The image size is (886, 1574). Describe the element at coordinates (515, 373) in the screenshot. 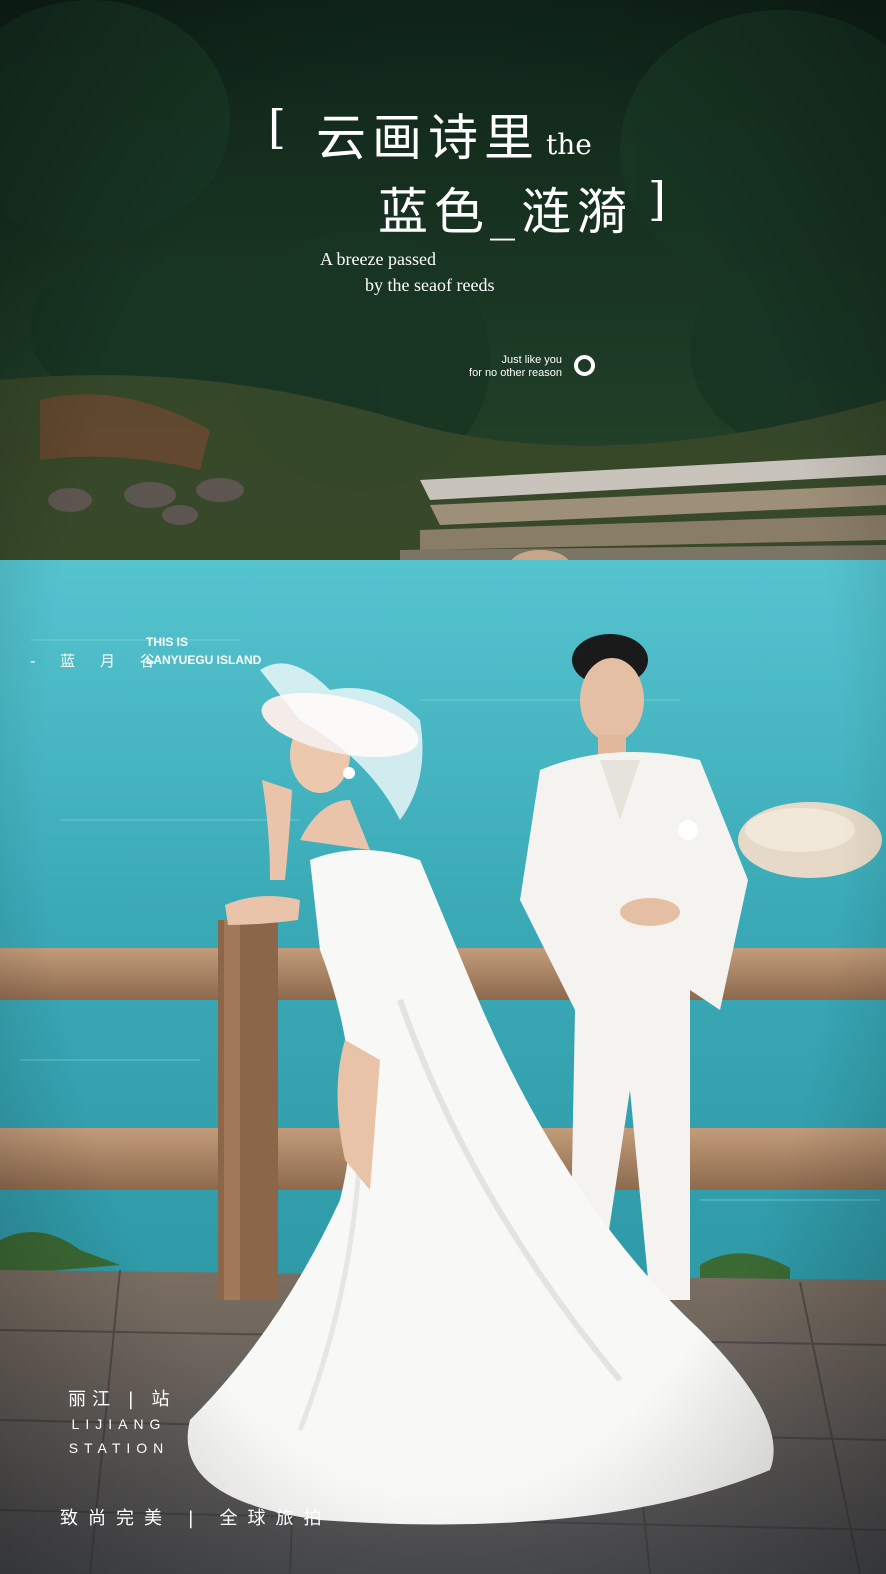

I see `tagline-line-2: for no other reason` at that location.